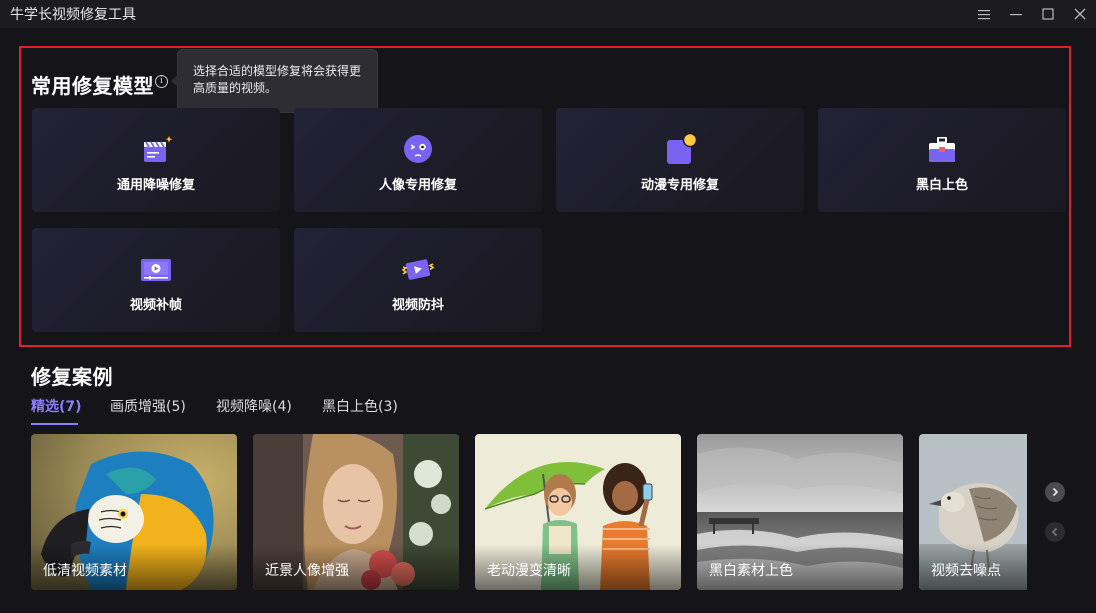 The height and width of the screenshot is (613, 1096). What do you see at coordinates (134, 512) in the screenshot?
I see `case-card-low-res: 低清视频素材` at bounding box center [134, 512].